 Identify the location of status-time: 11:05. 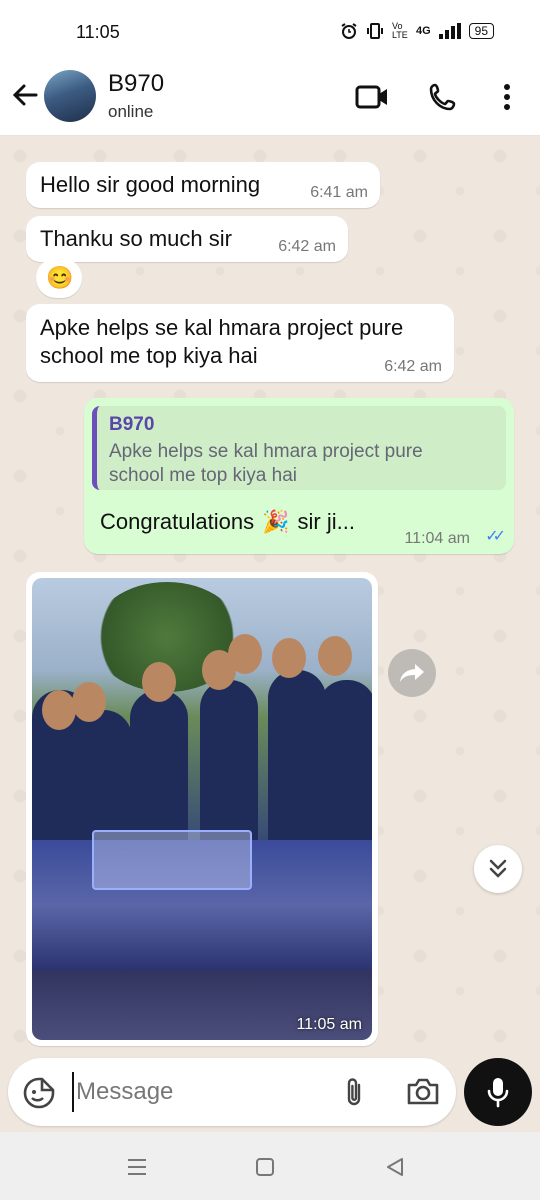
(98, 32).